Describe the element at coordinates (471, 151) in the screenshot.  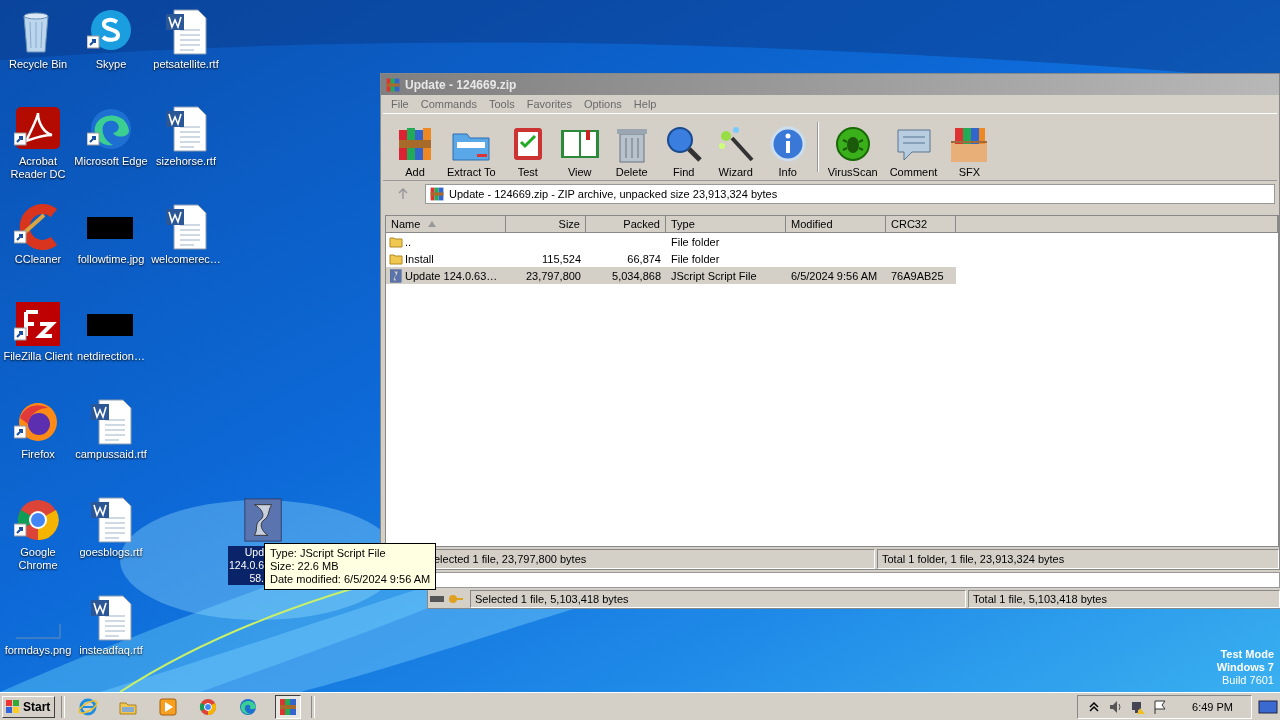
I see `toolbar-button: Extract To` at that location.